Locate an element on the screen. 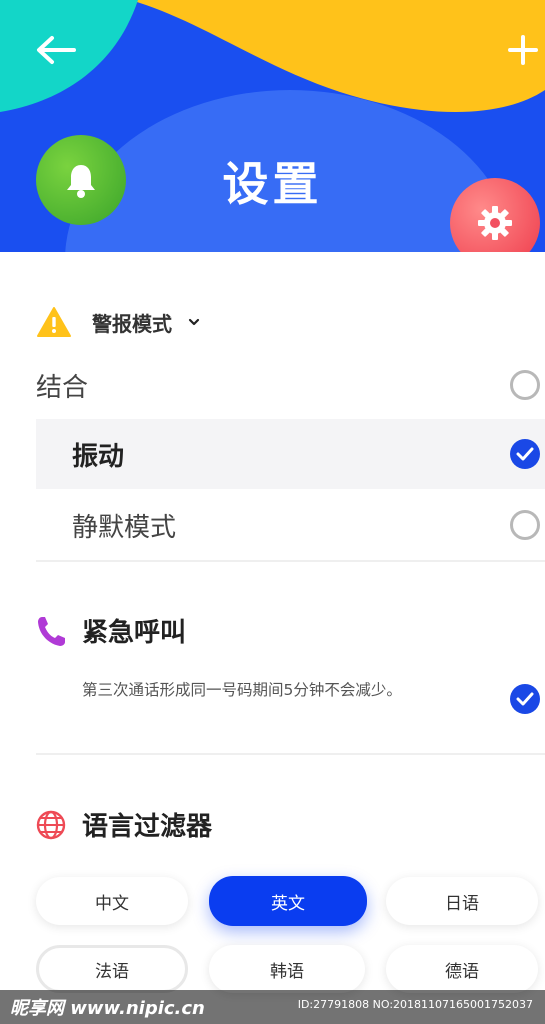 This screenshot has width=545, height=1024. language-chip-german: 德语 is located at coordinates (462, 969).